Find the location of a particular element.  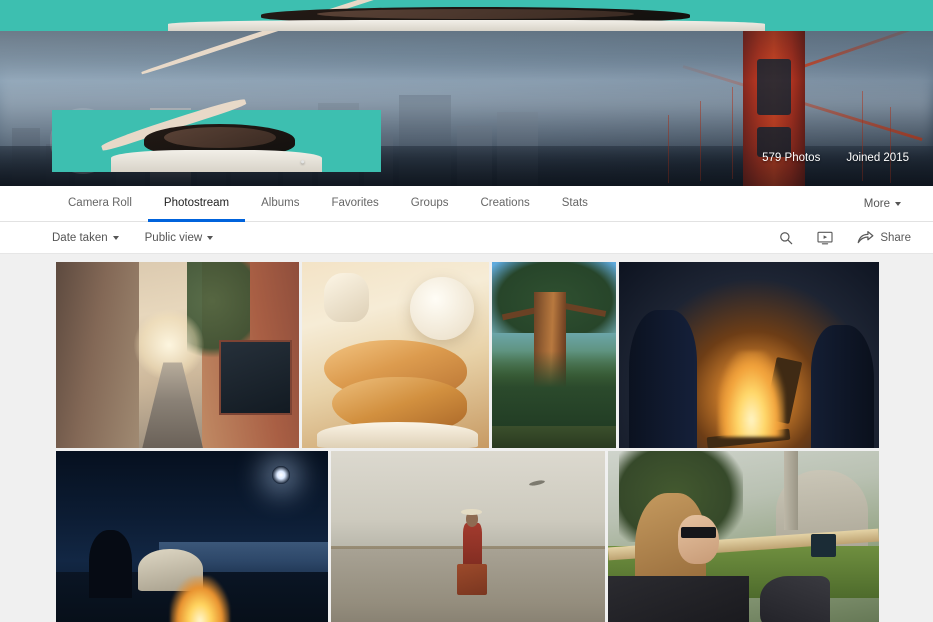

photo-traveler-suitcase is located at coordinates (468, 536).